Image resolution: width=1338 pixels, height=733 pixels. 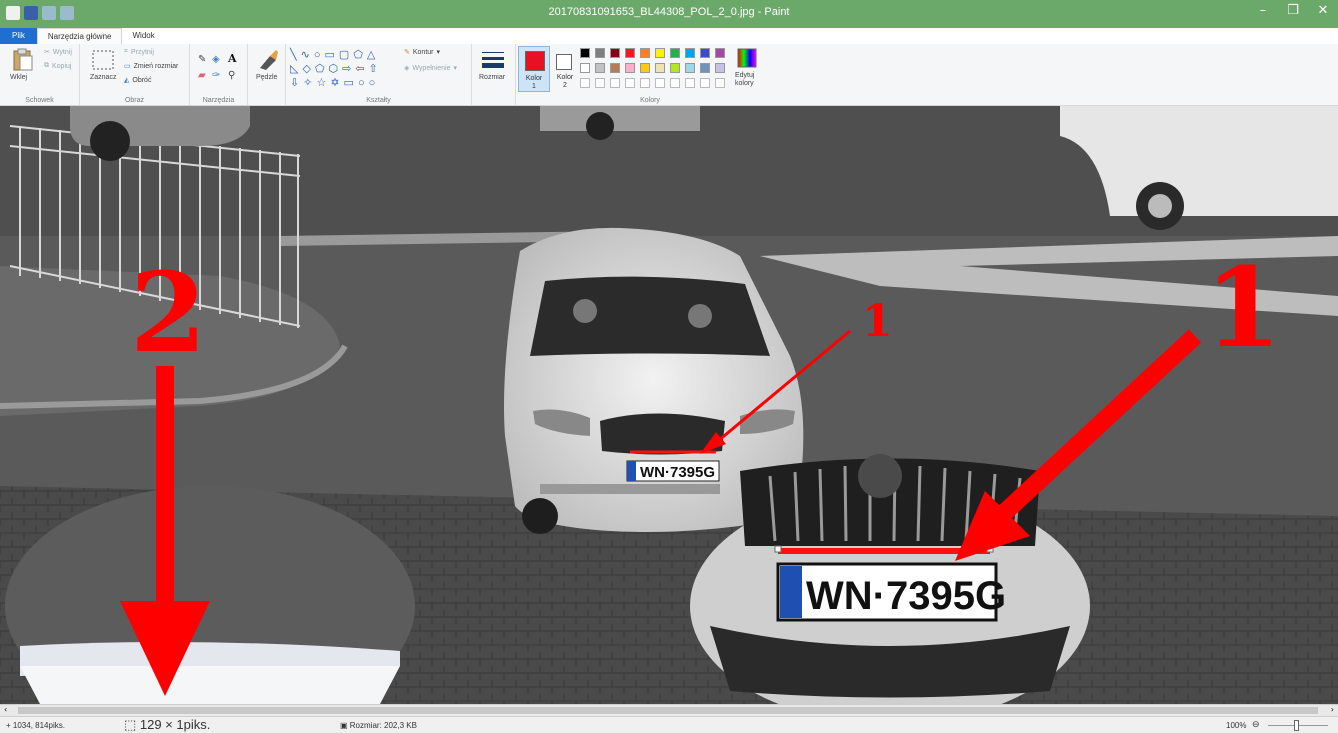 I want to click on polygon-shape-icon: ⬠, so click(x=358, y=54).